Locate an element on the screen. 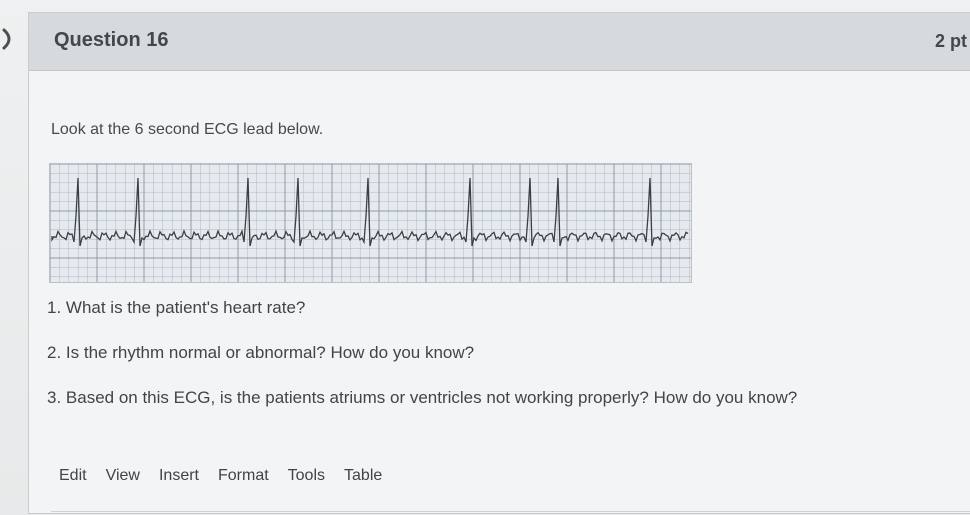 Image resolution: width=970 pixels, height=515 pixels. collapse-chevron-icon is located at coordinates (11, 39).